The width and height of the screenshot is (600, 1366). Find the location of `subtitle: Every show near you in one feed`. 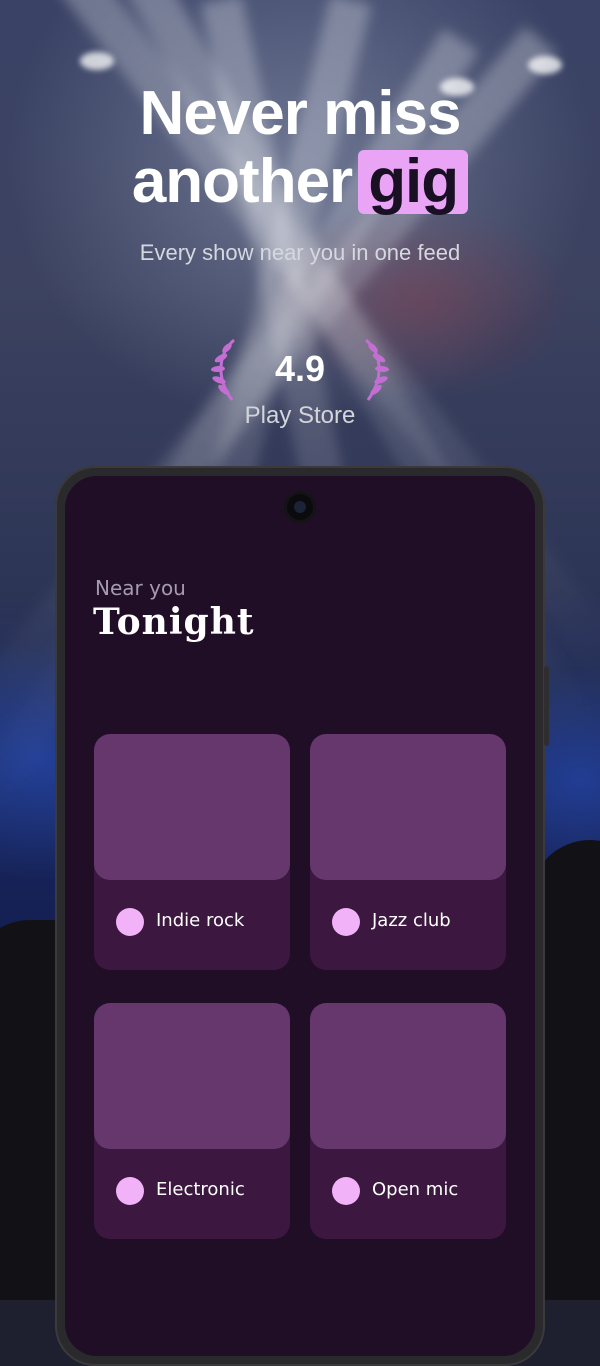

subtitle: Every show near you in one feed is located at coordinates (300, 252).